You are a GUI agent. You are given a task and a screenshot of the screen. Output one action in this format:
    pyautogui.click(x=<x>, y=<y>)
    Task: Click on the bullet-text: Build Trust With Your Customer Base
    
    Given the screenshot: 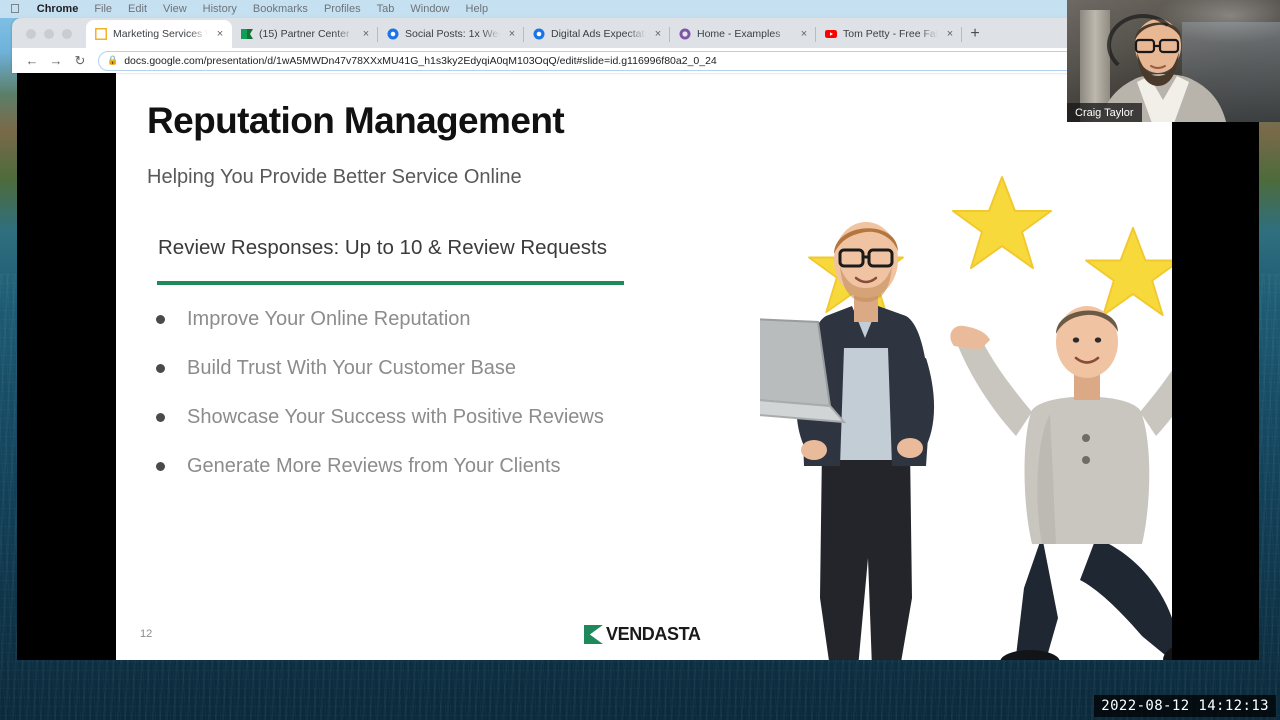 What is the action you would take?
    pyautogui.click(x=352, y=368)
    